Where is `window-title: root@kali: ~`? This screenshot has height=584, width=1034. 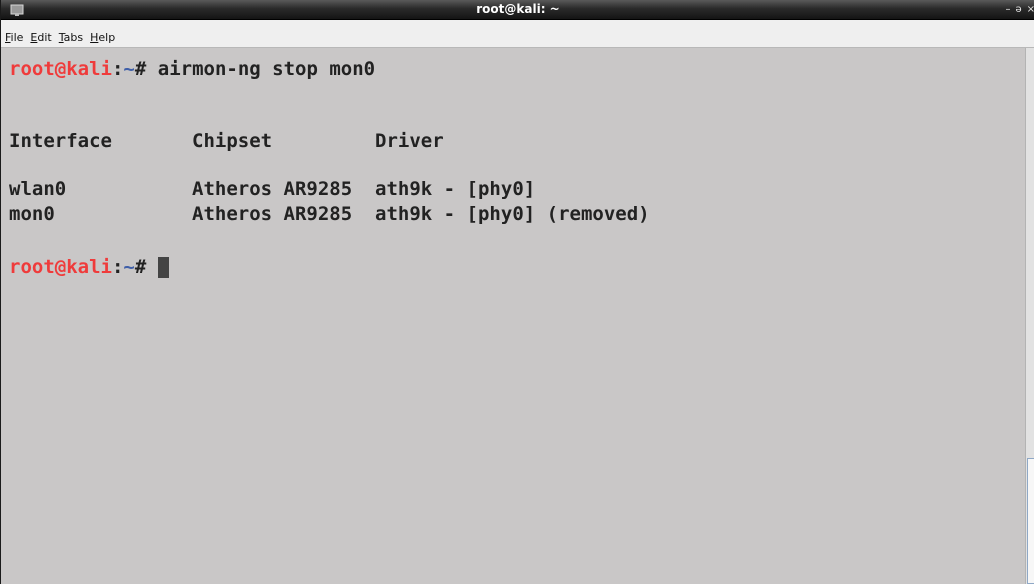
window-title: root@kali: ~ is located at coordinates (518, 9).